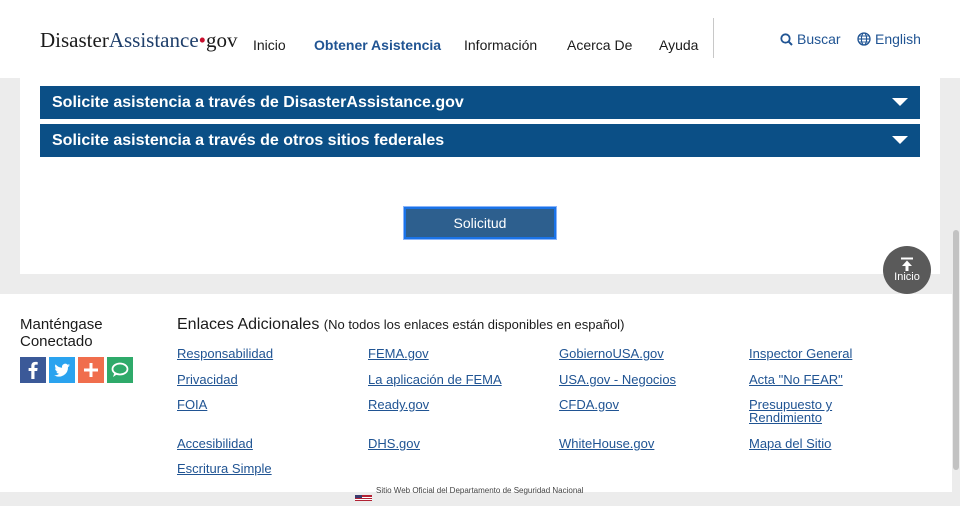 This screenshot has height=506, width=960. What do you see at coordinates (120, 370) in the screenshot?
I see `chat-icon` at bounding box center [120, 370].